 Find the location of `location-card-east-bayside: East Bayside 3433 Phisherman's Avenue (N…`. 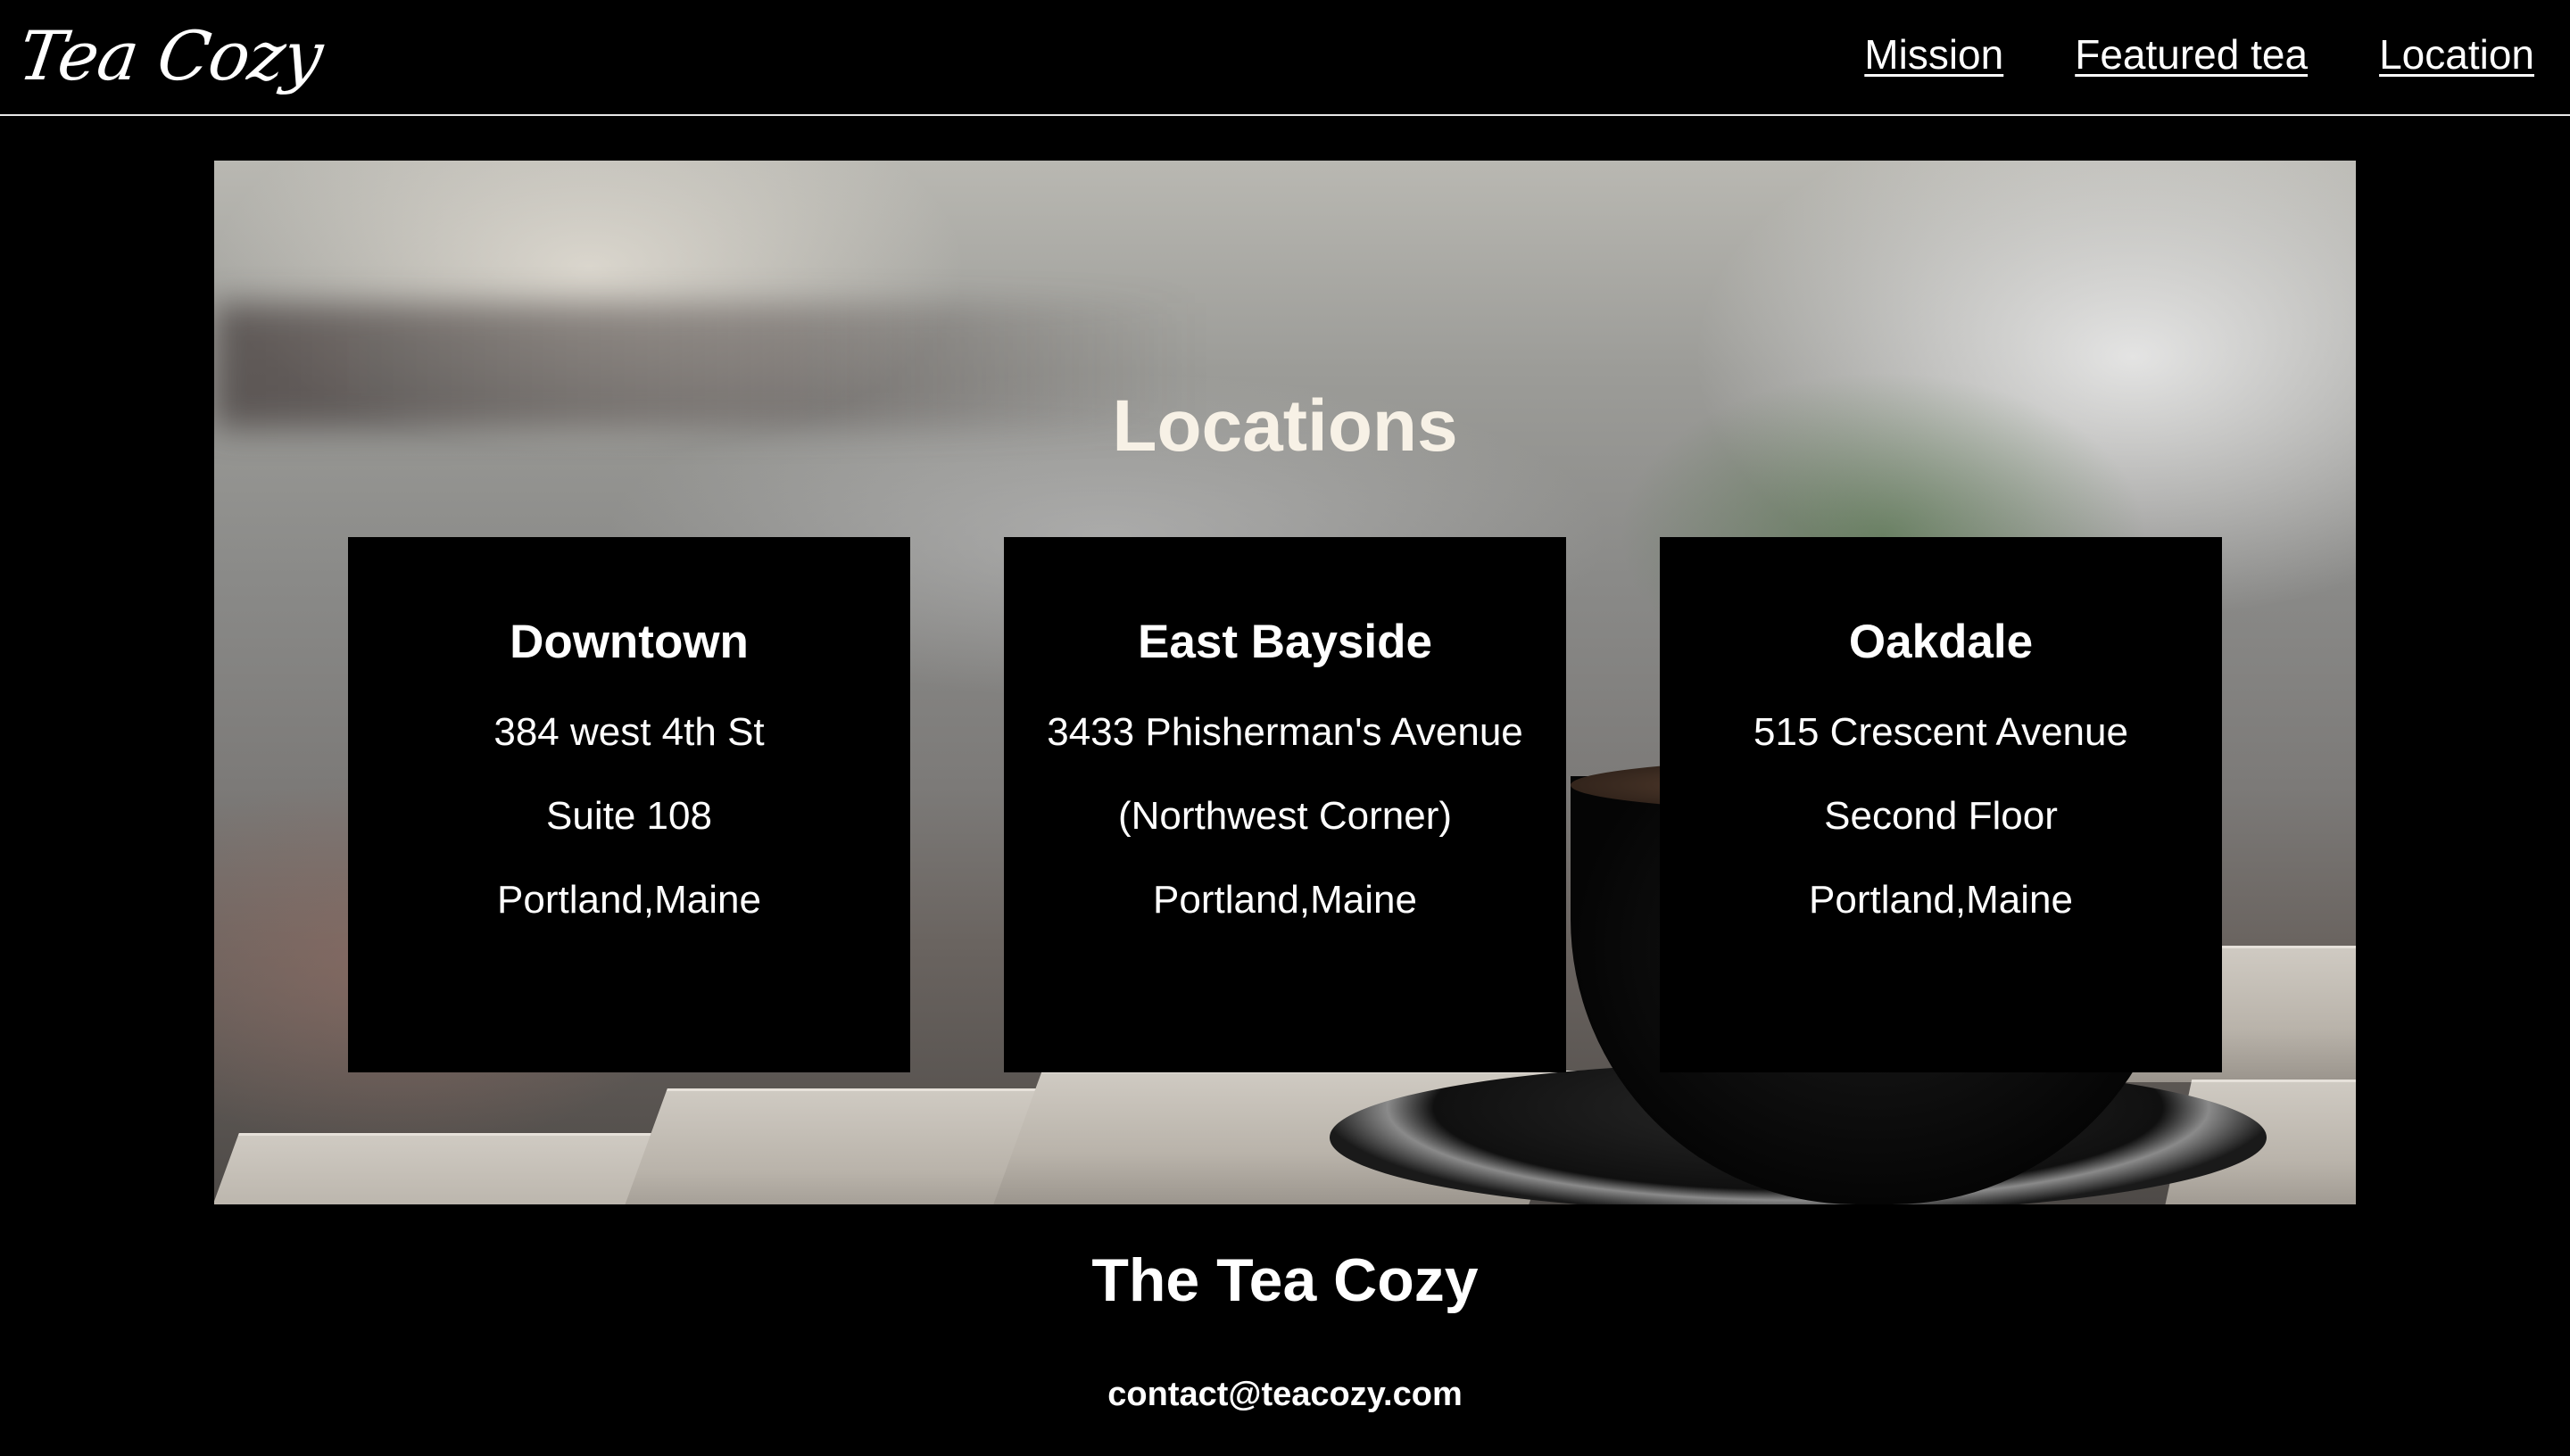

location-card-east-bayside: East Bayside 3433 Phisherman's Avenue (N… is located at coordinates (1285, 805).